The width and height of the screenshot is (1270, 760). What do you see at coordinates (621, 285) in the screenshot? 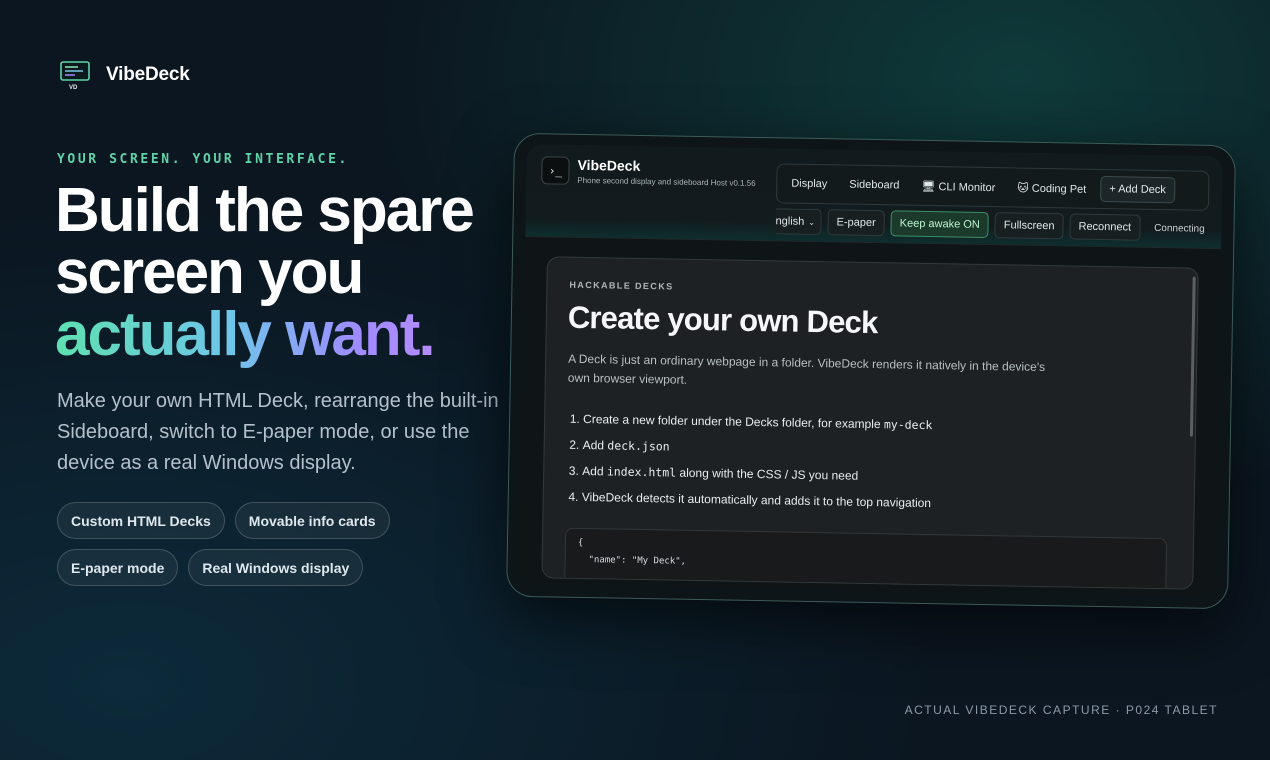
I see `content-kicker: HACKABLE DECKS` at bounding box center [621, 285].